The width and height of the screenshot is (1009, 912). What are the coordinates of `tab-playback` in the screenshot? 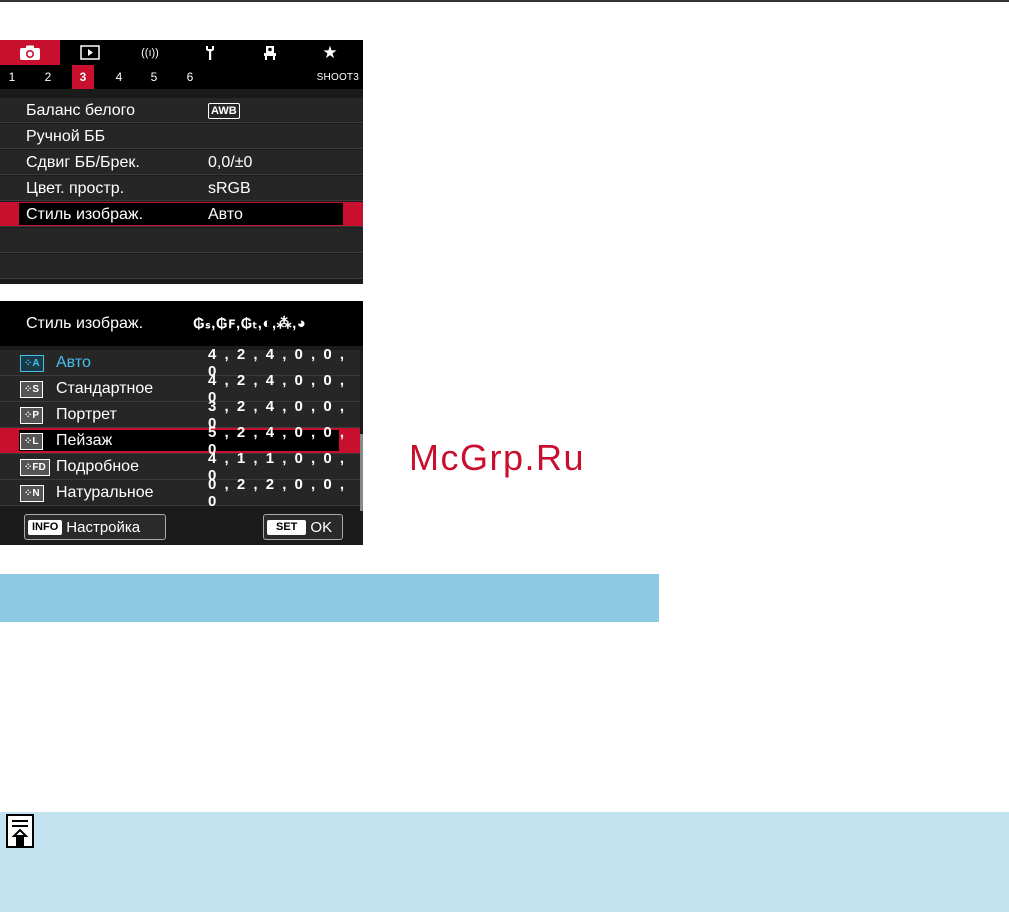 It's located at (90, 52).